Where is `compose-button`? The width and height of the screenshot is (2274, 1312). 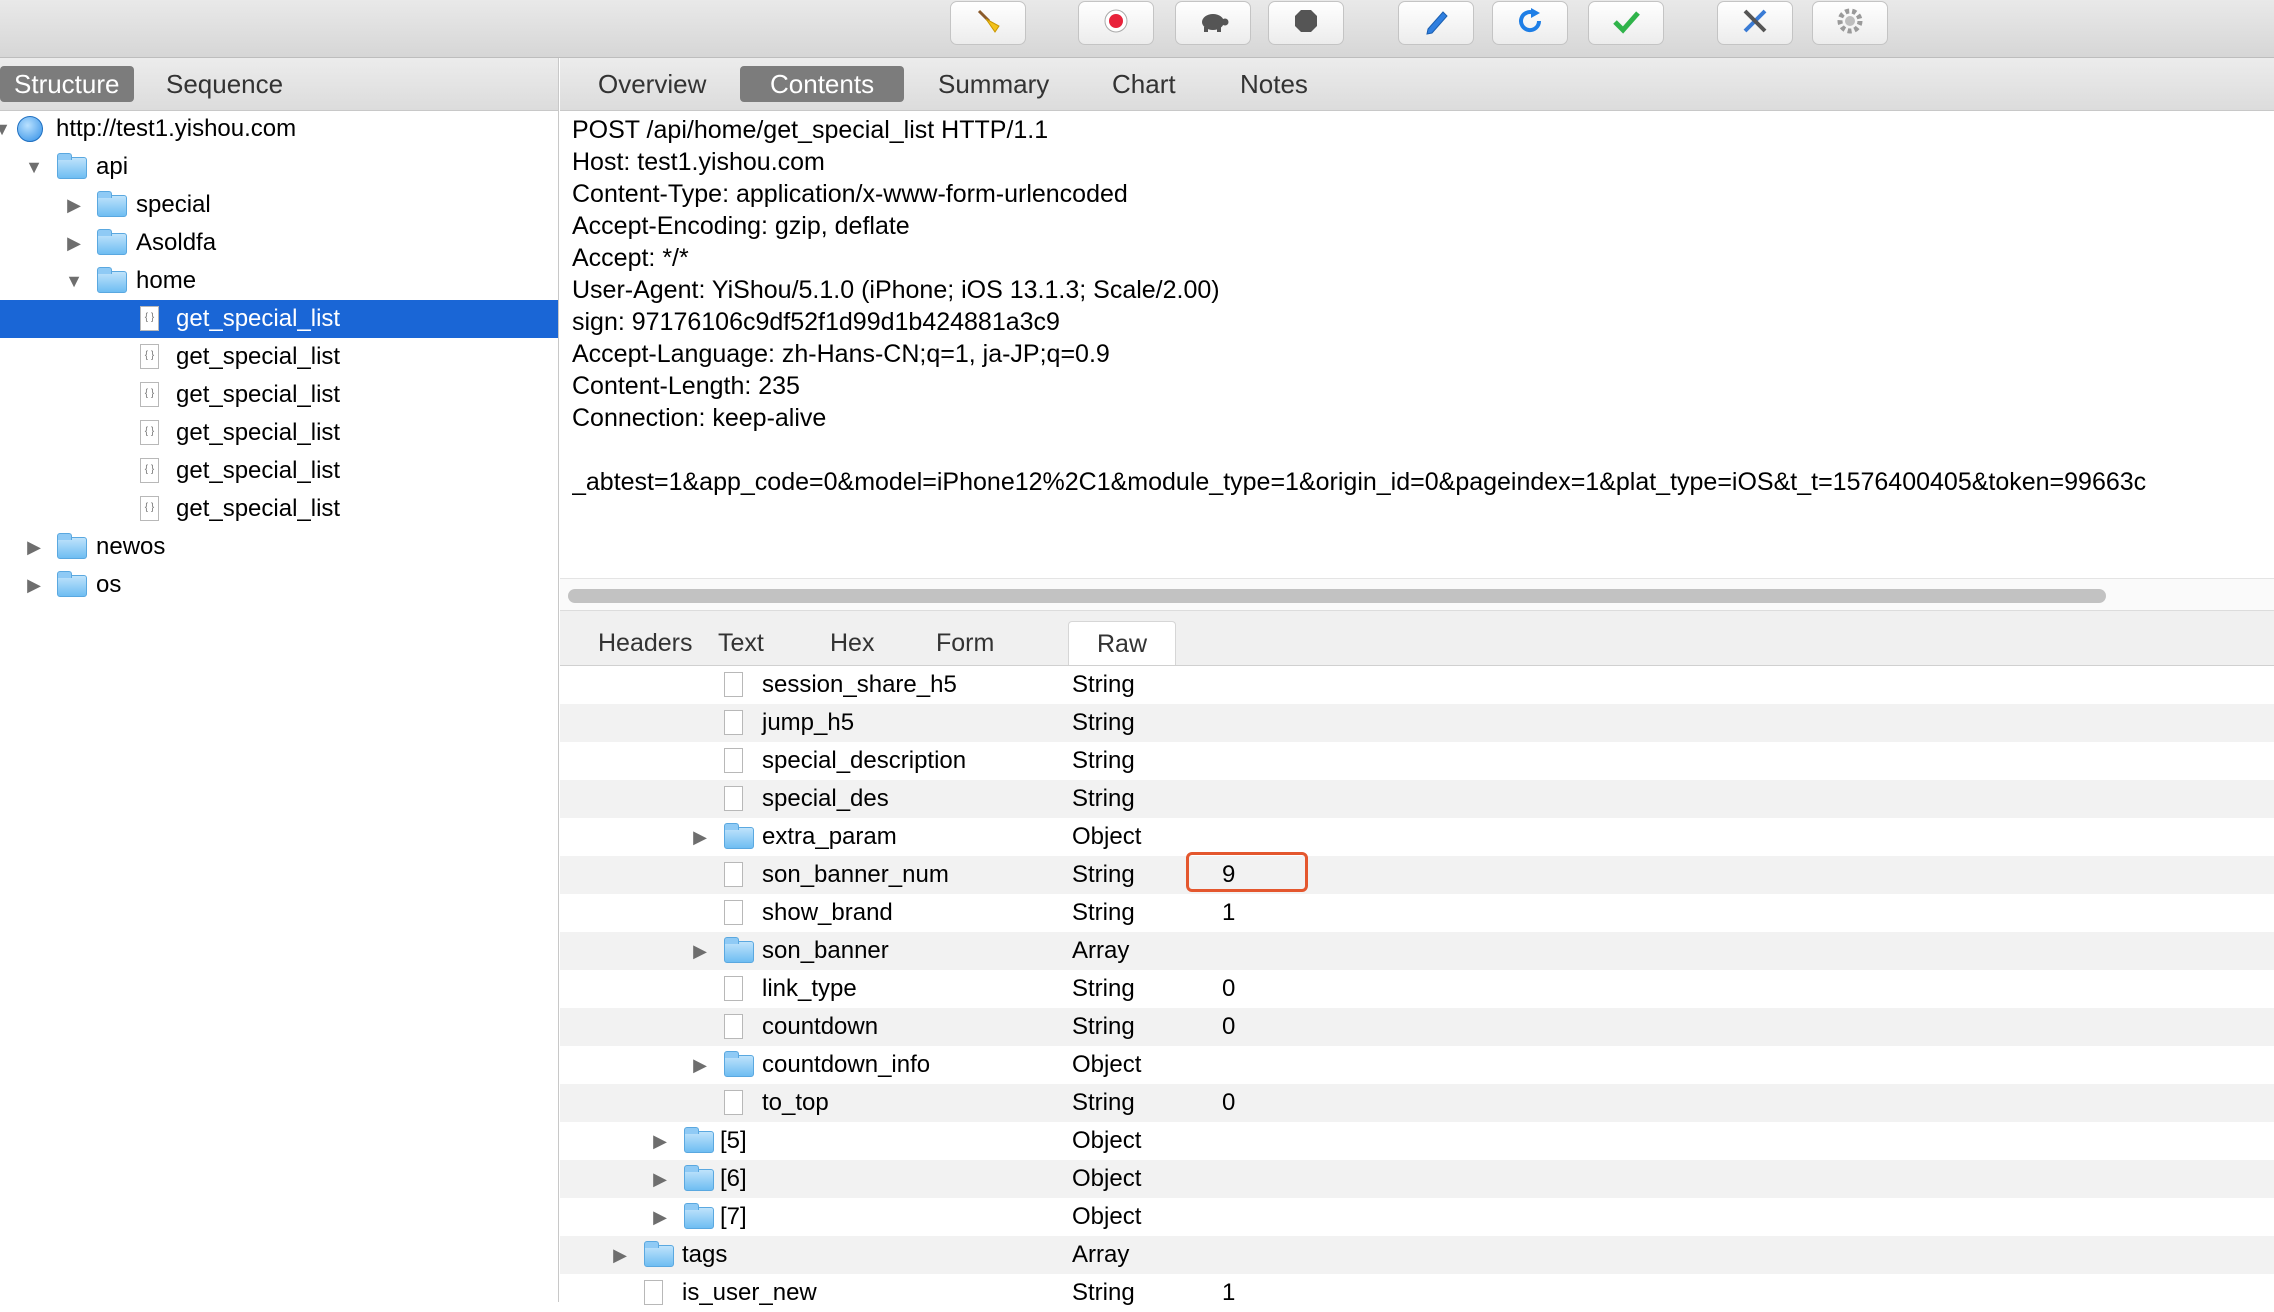
compose-button is located at coordinates (1436, 23).